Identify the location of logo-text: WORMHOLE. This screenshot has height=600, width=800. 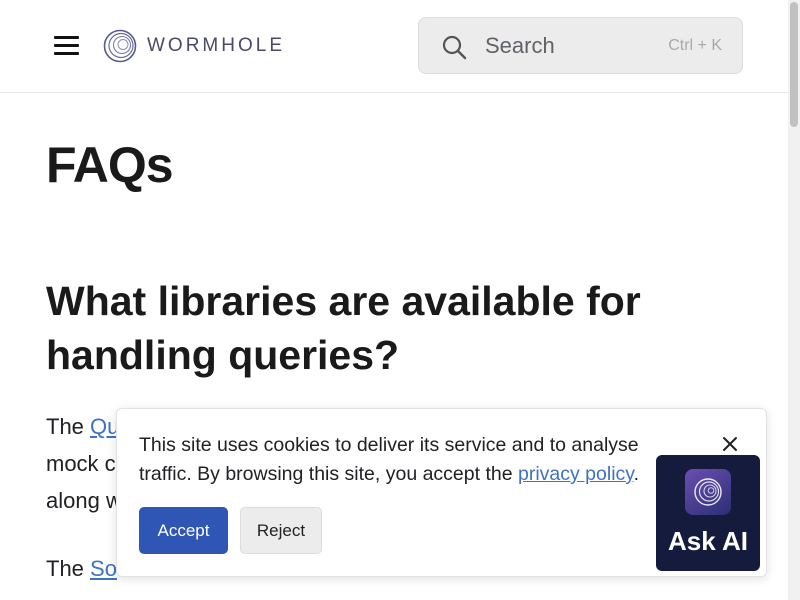
(216, 45).